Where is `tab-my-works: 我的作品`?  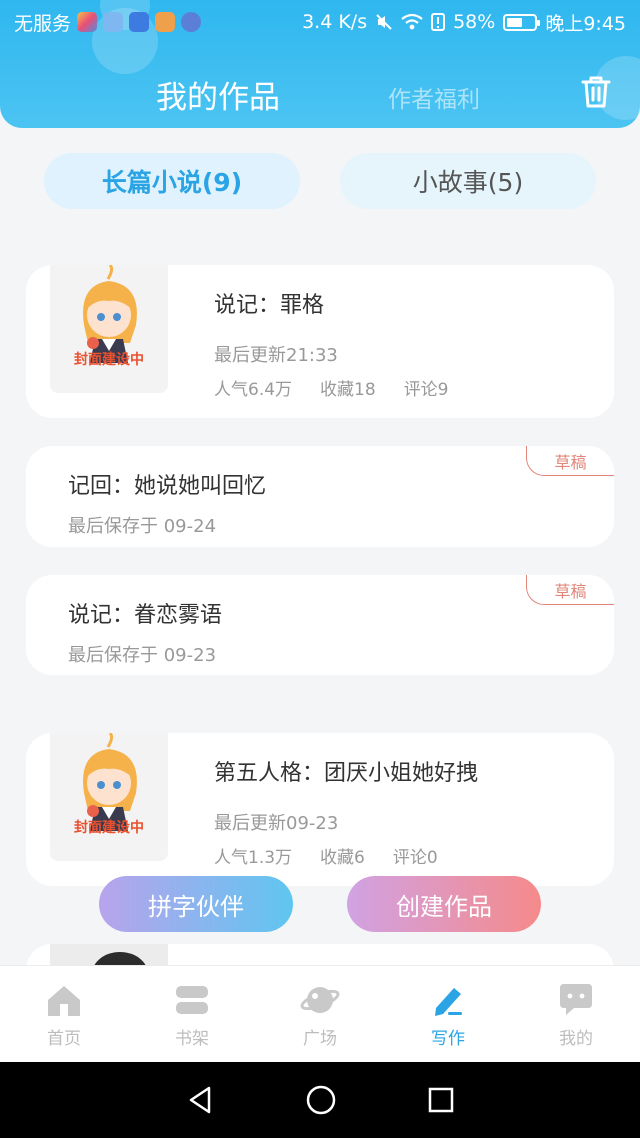
tab-my-works: 我的作品 is located at coordinates (218, 94).